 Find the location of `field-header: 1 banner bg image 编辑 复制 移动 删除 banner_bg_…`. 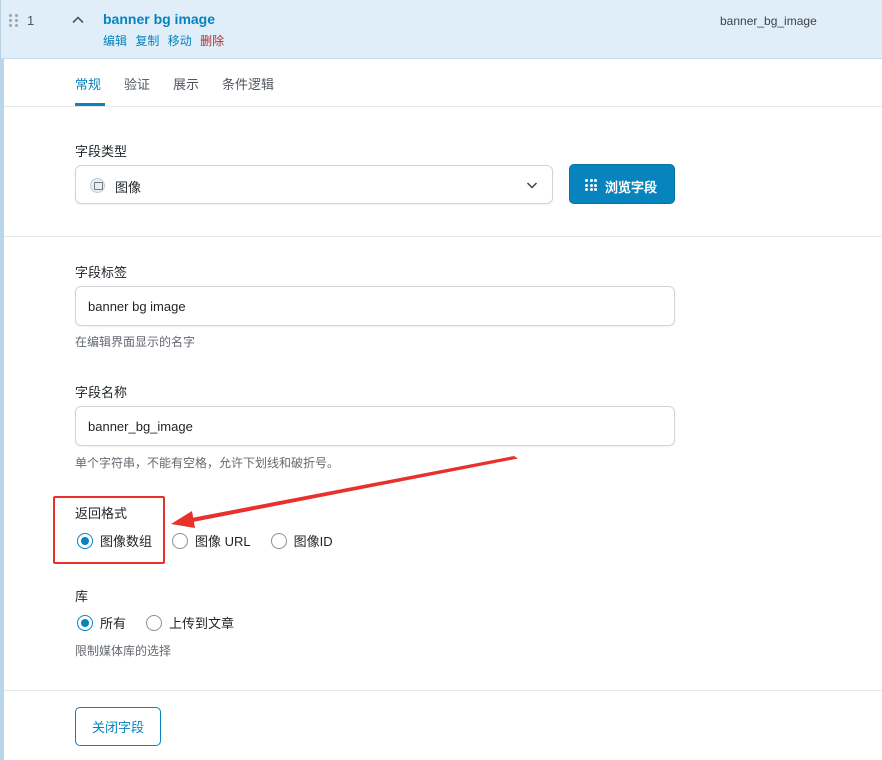

field-header: 1 banner bg image 编辑 复制 移动 删除 banner_bg_… is located at coordinates (441, 29).